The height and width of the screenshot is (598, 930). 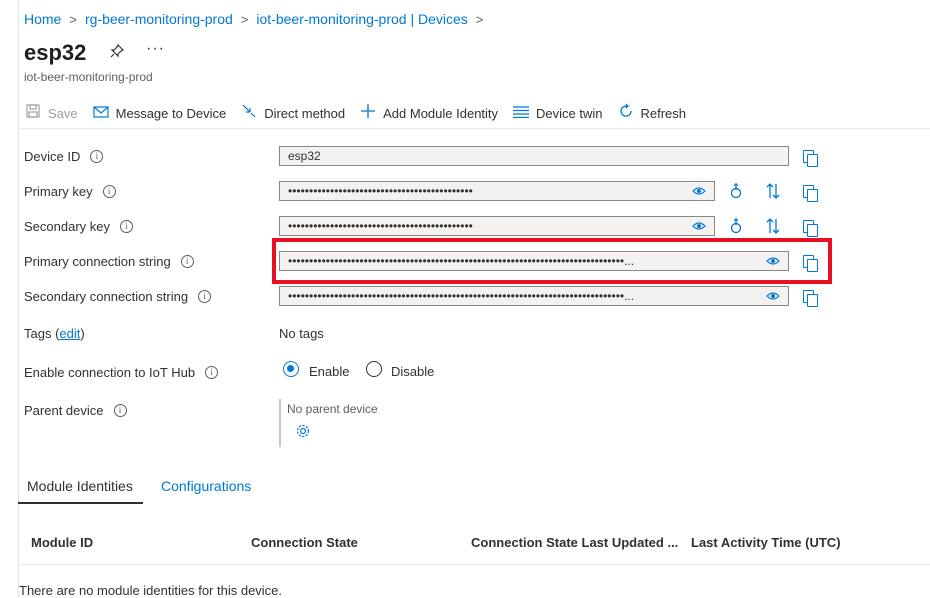 What do you see at coordinates (63, 113) in the screenshot?
I see `save-label: Save` at bounding box center [63, 113].